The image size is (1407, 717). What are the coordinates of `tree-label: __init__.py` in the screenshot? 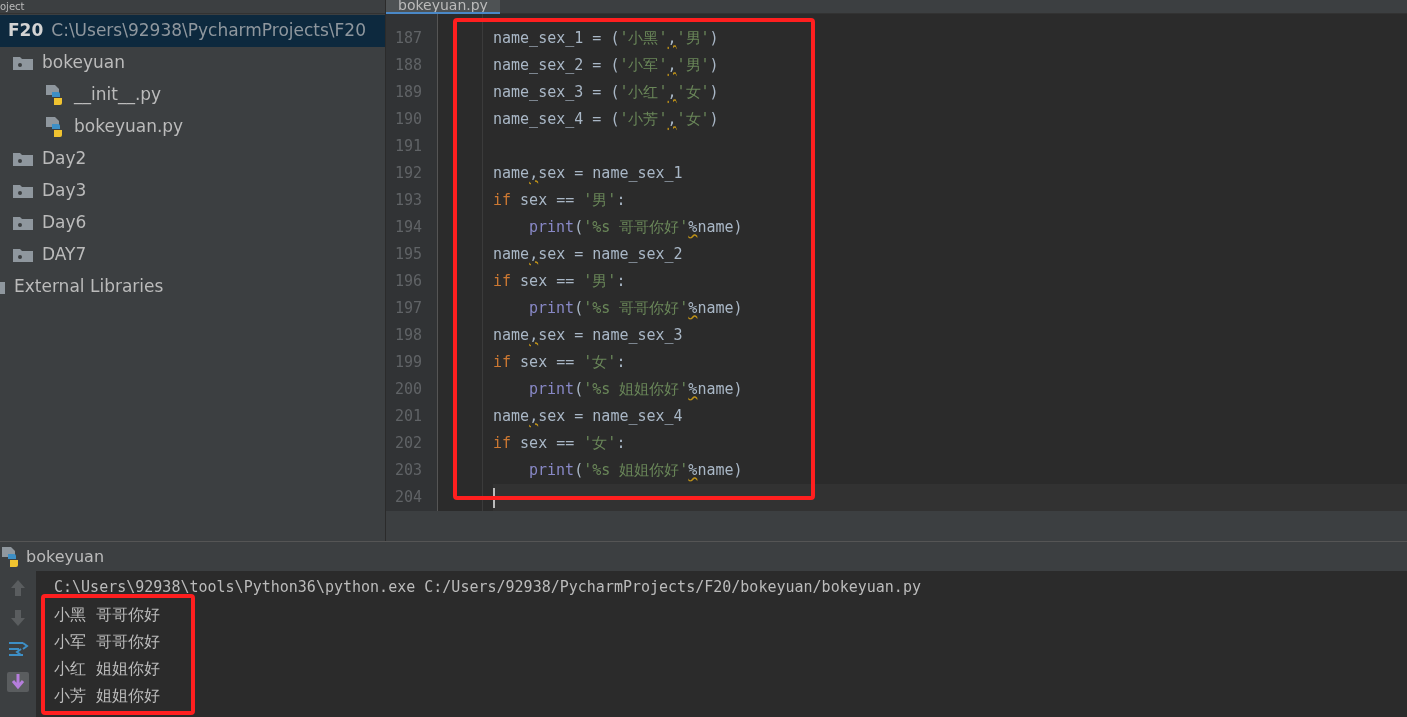 It's located at (118, 95).